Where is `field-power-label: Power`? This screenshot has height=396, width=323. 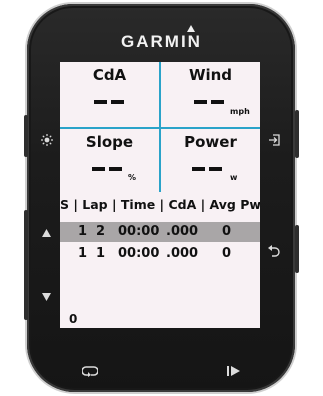
field-power-label: Power is located at coordinates (210, 142).